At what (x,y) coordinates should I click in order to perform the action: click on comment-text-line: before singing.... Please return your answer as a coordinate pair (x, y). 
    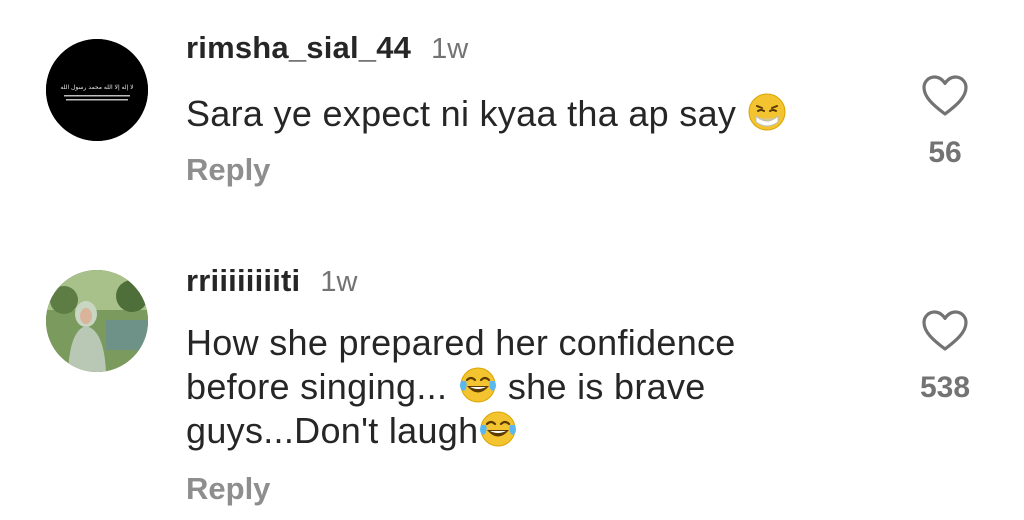
    Looking at the image, I should click on (322, 386).